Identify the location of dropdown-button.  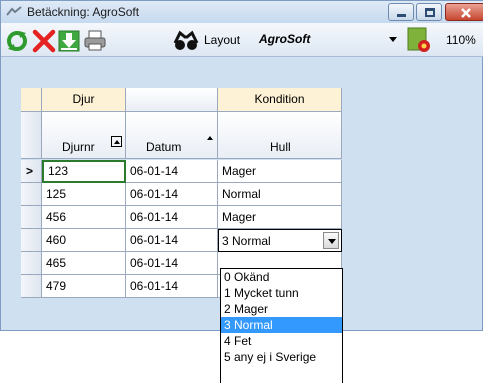
(331, 240).